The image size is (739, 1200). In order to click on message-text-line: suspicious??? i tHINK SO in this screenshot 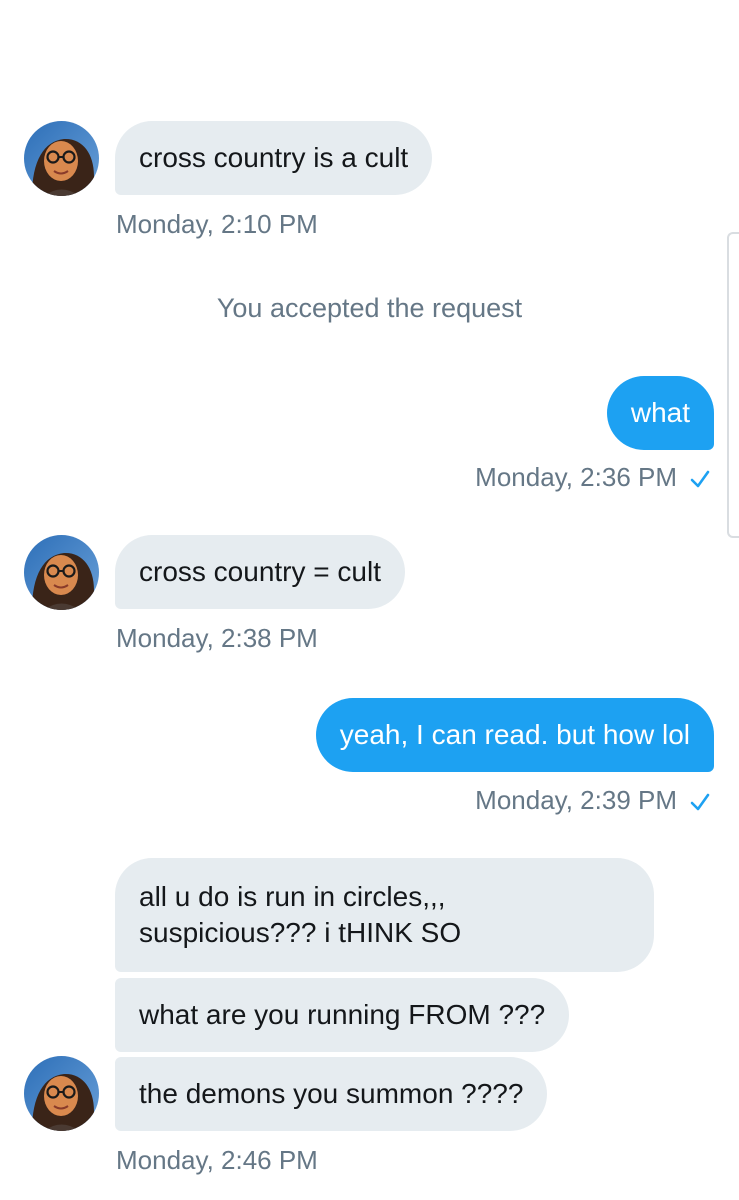, I will do `click(300, 932)`.